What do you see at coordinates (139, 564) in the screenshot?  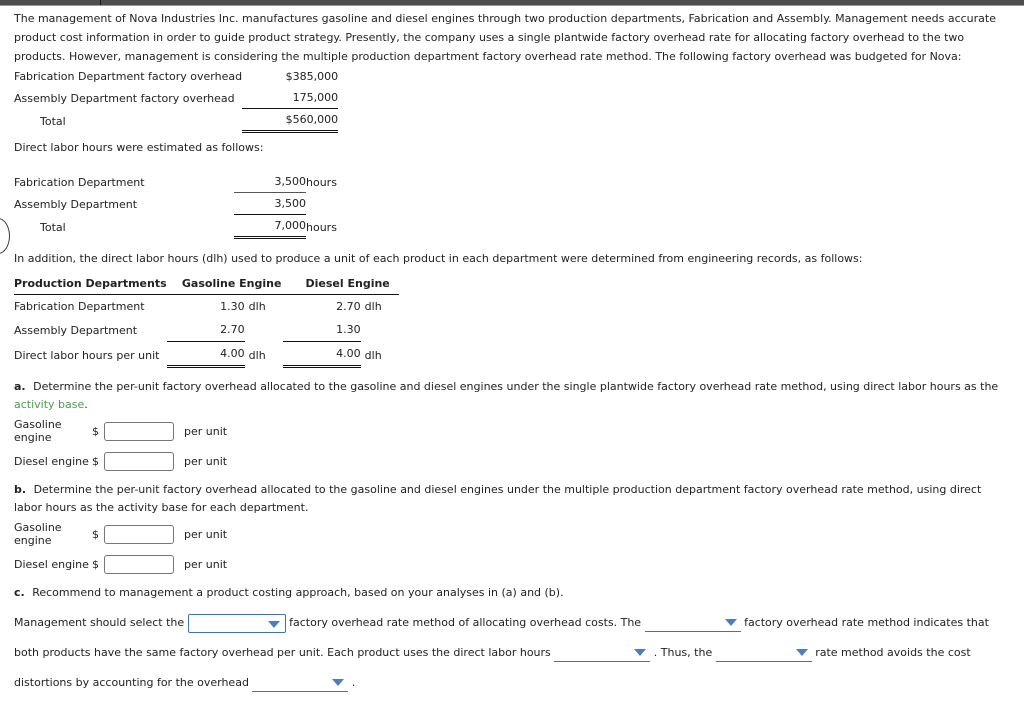 I see `answer-b-diesel-input` at bounding box center [139, 564].